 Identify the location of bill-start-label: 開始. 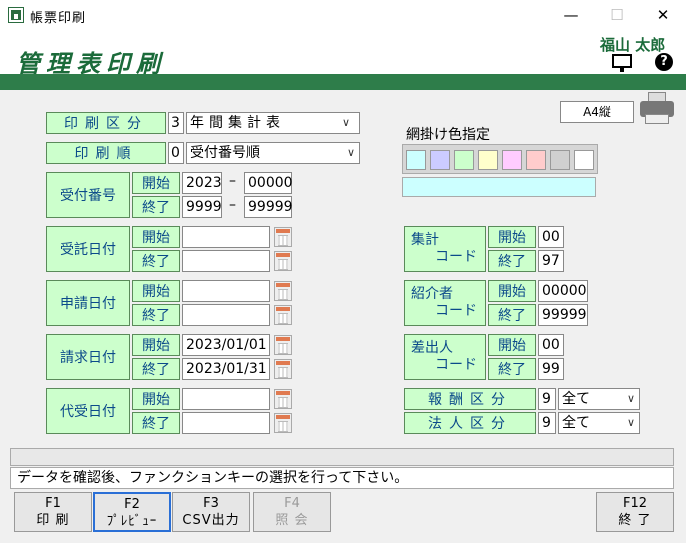
(156, 345).